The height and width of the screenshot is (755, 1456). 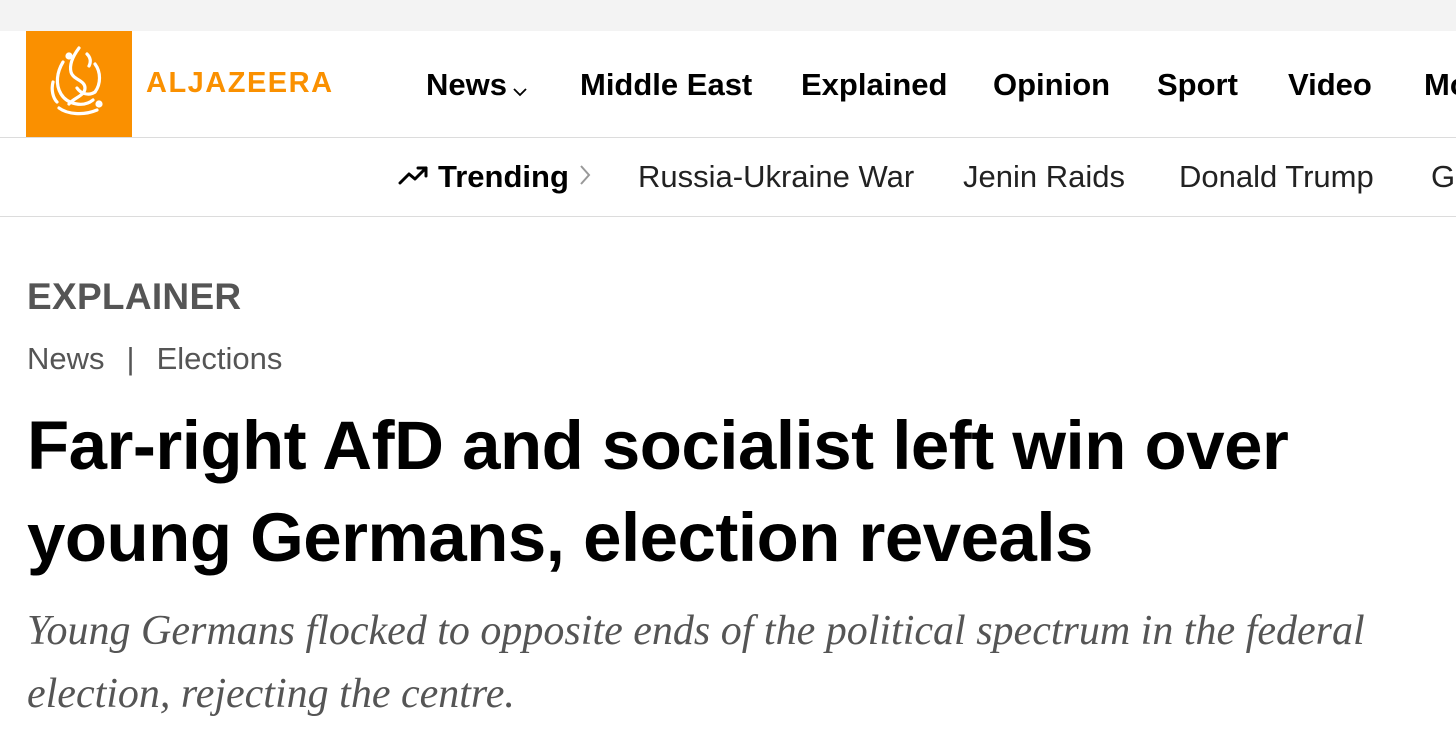 I want to click on trending-topic-jenin-raids: Jenin Raids, so click(x=1044, y=177).